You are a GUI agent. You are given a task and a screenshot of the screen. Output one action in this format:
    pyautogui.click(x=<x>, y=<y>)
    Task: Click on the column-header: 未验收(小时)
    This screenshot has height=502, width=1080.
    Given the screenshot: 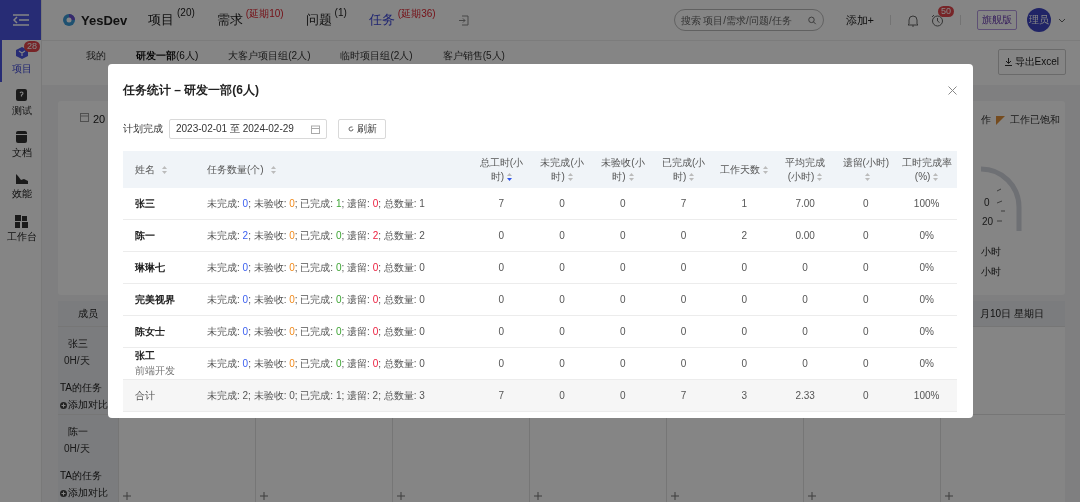 What is the action you would take?
    pyautogui.click(x=622, y=169)
    